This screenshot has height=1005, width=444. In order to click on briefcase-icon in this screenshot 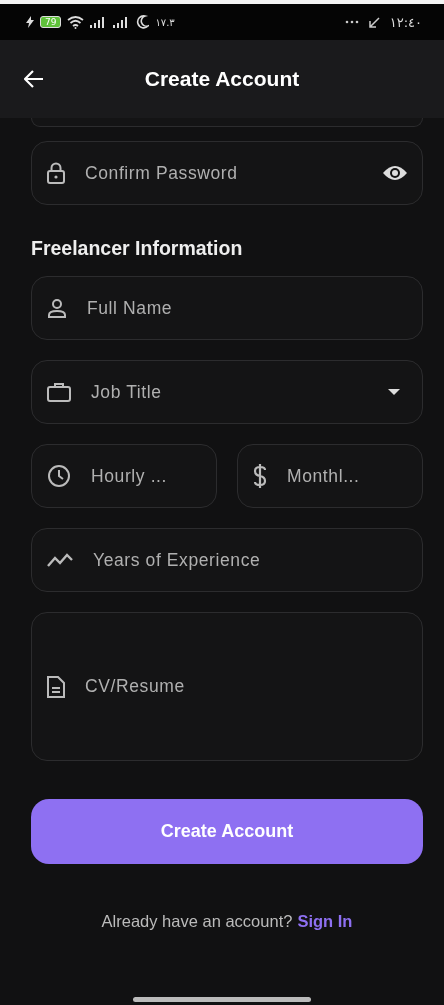, I will do `click(59, 392)`.